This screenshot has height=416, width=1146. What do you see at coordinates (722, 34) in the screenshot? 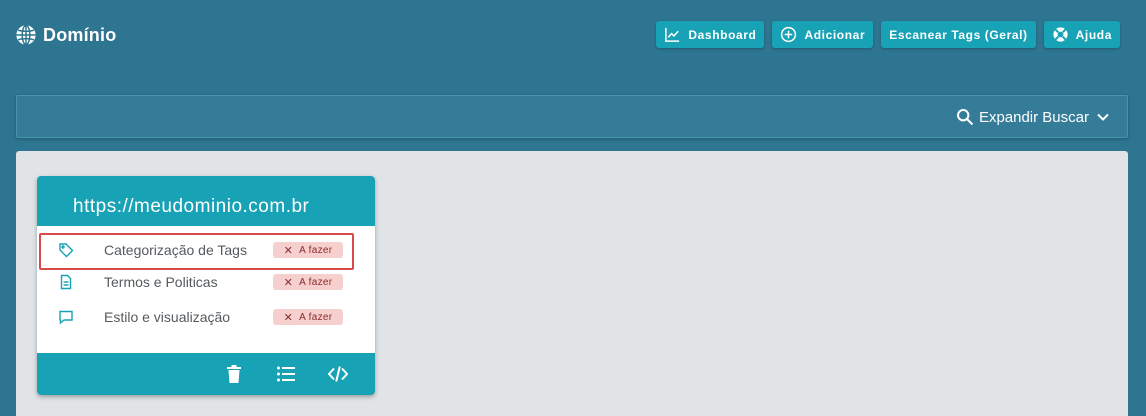
I see `dashboard-button-label: Dashboard` at bounding box center [722, 34].